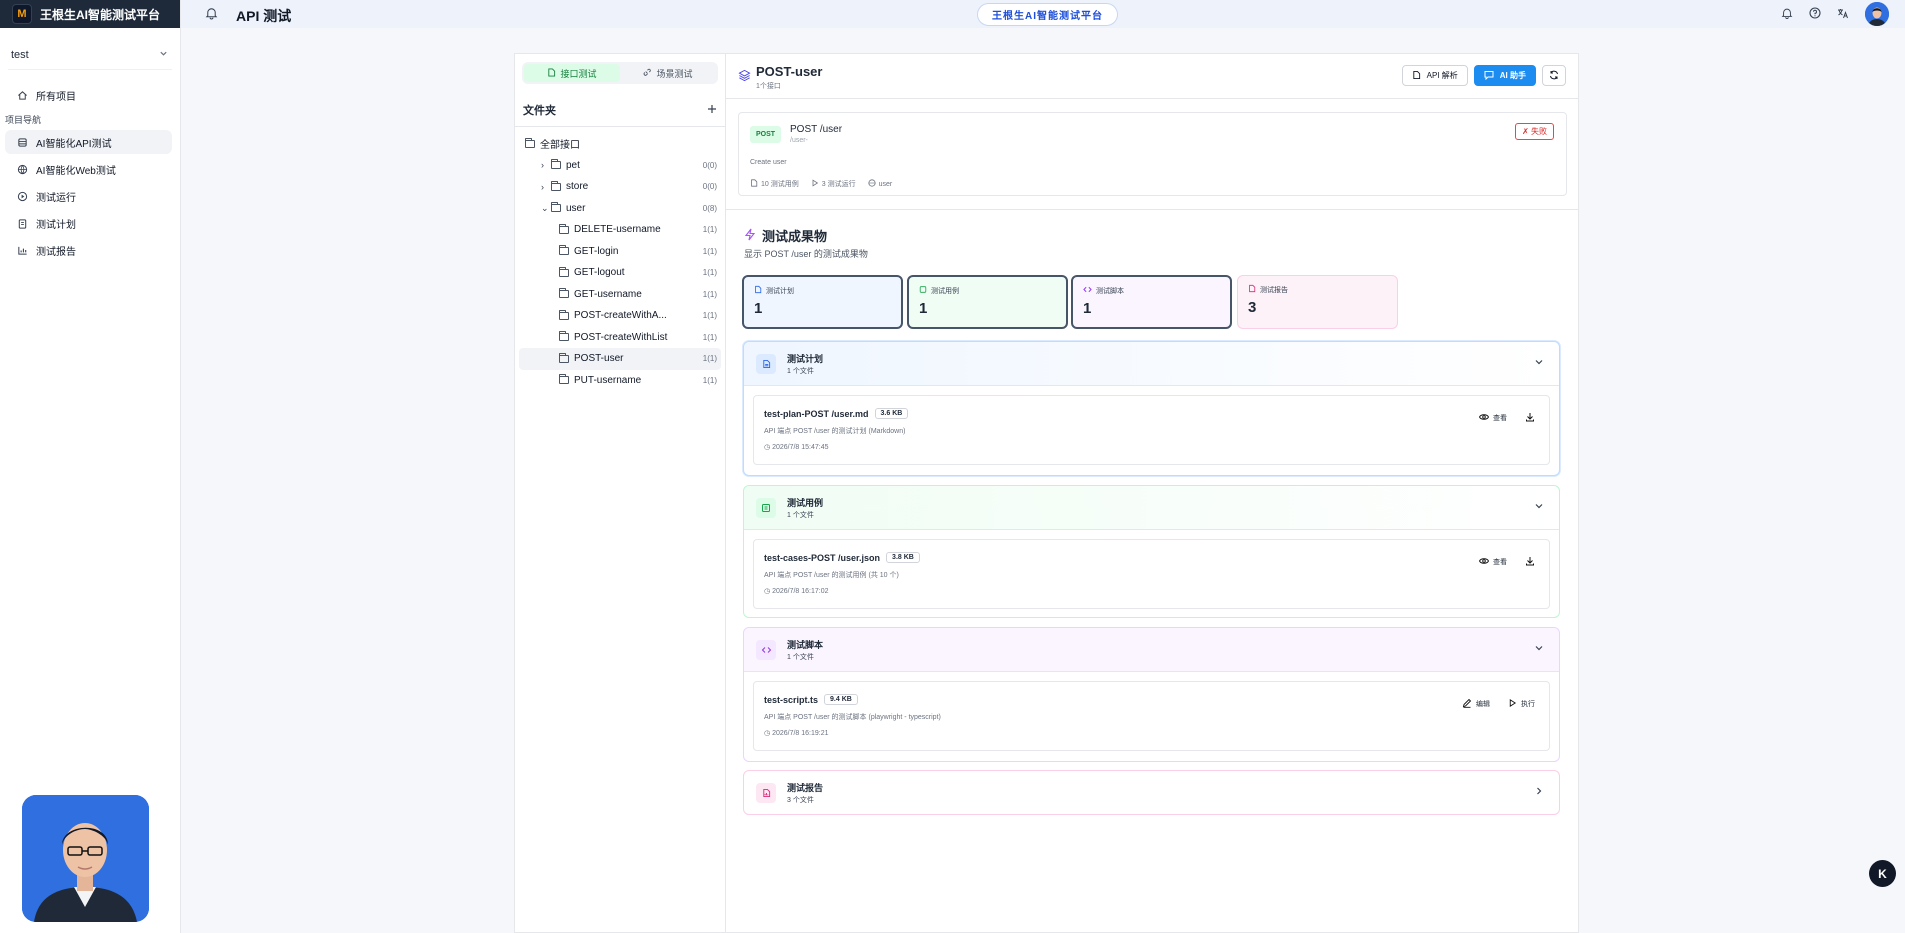 The width and height of the screenshot is (1905, 933). I want to click on language-icon, so click(1843, 14).